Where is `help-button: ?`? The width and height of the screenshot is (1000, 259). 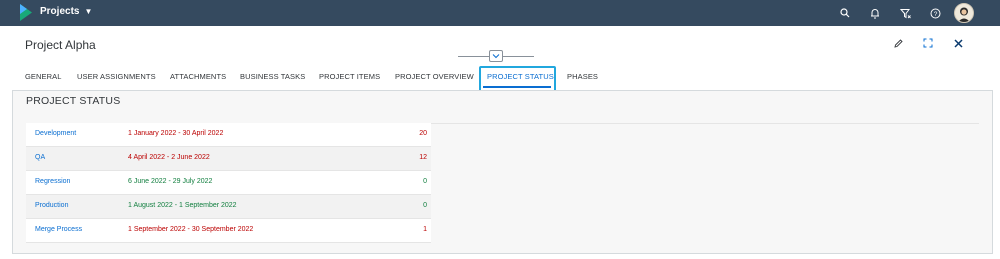 help-button: ? is located at coordinates (935, 13).